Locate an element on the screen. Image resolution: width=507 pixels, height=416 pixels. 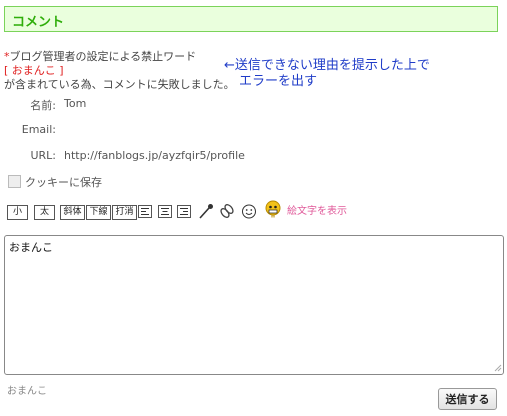
email-label: Email: is located at coordinates (38, 129).